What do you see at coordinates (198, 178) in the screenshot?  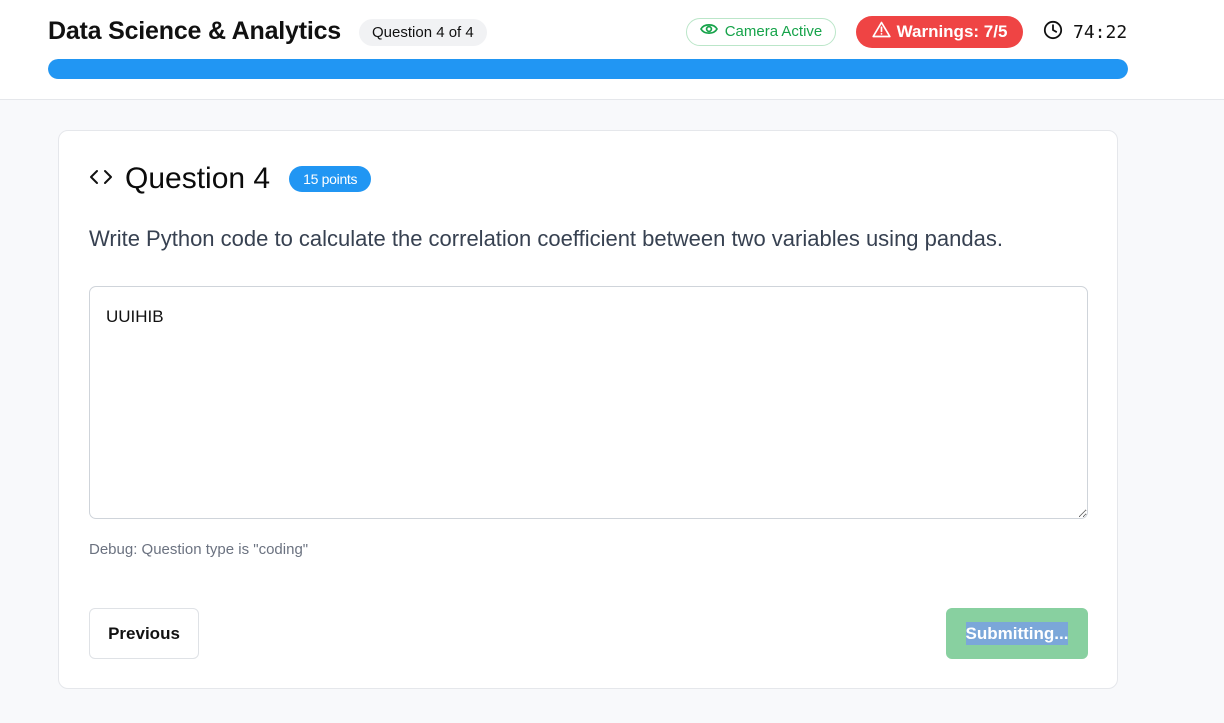 I see `question-title: Question 4` at bounding box center [198, 178].